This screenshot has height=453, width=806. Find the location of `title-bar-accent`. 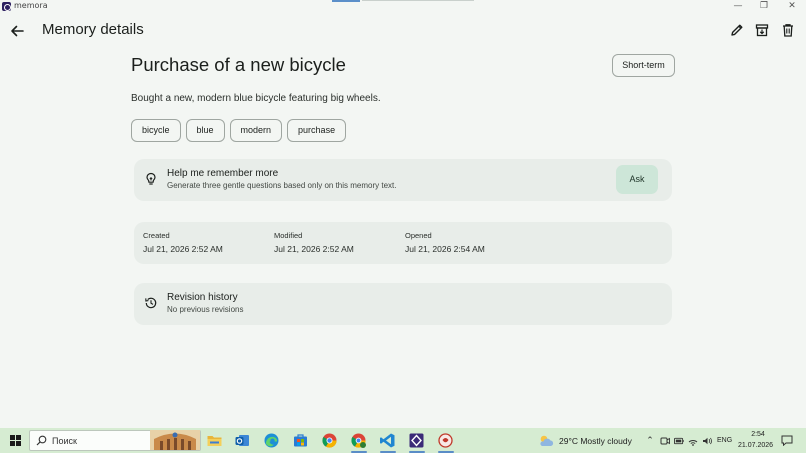

title-bar-accent is located at coordinates (346, 1).